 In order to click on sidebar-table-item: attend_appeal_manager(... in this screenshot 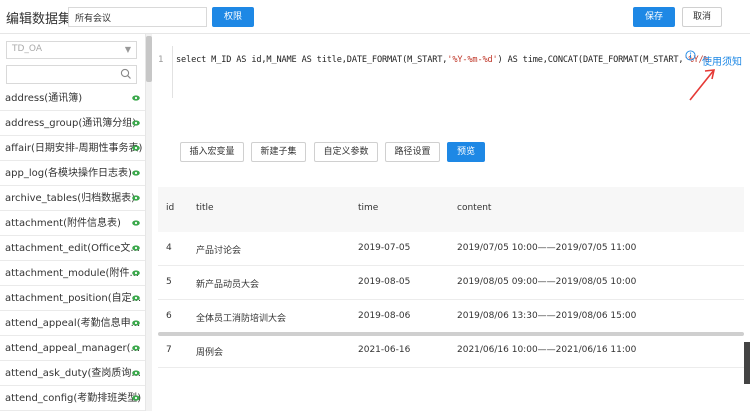, I will do `click(72, 348)`.